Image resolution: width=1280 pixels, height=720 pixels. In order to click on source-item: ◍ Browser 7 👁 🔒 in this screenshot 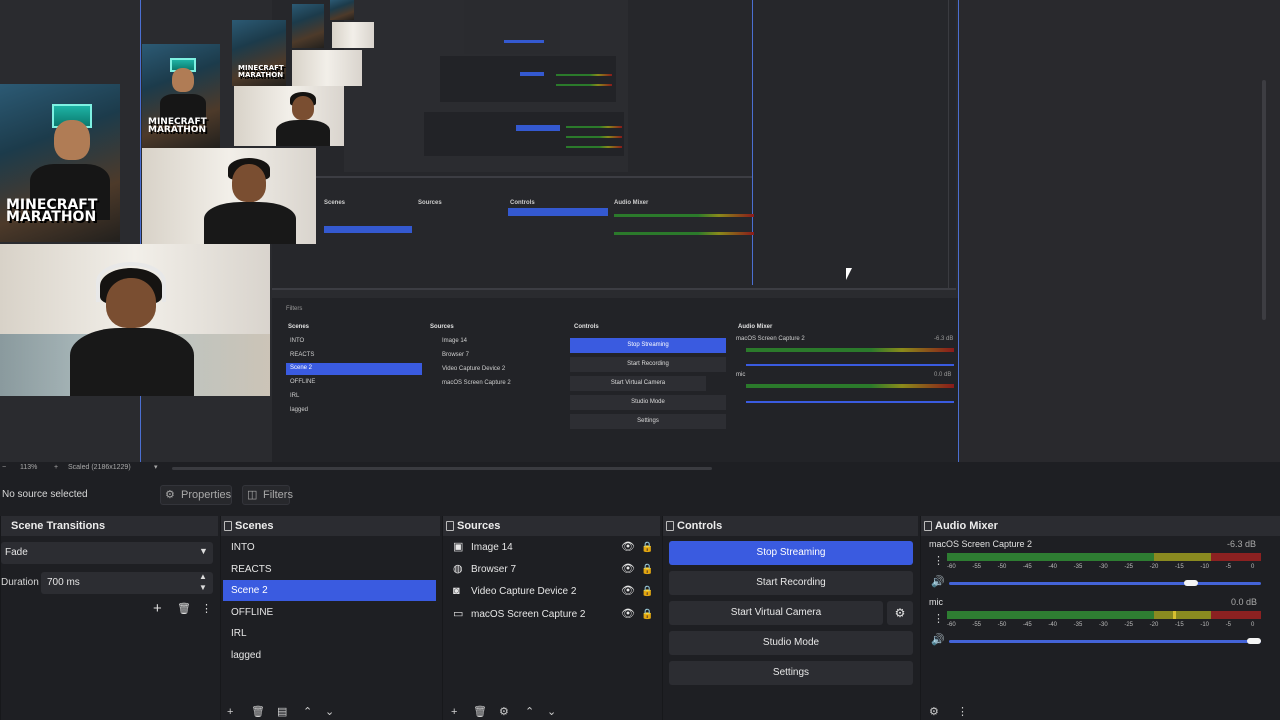, I will do `click(550, 569)`.